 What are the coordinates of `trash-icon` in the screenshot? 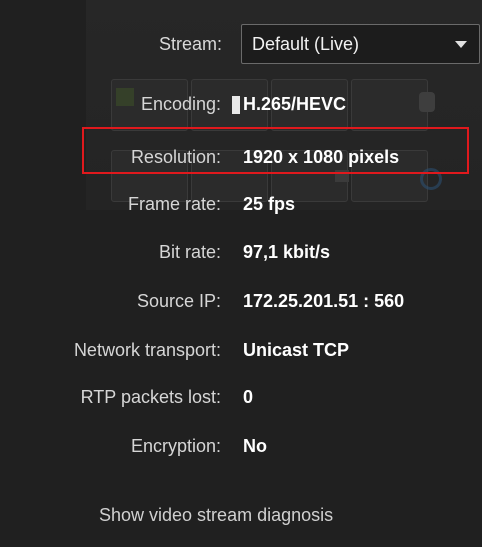 It's located at (427, 102).